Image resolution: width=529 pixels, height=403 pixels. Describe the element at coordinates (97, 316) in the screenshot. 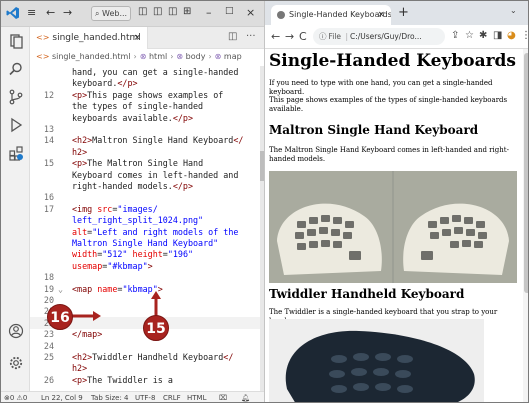

I see `callout-16-arrowhead` at that location.